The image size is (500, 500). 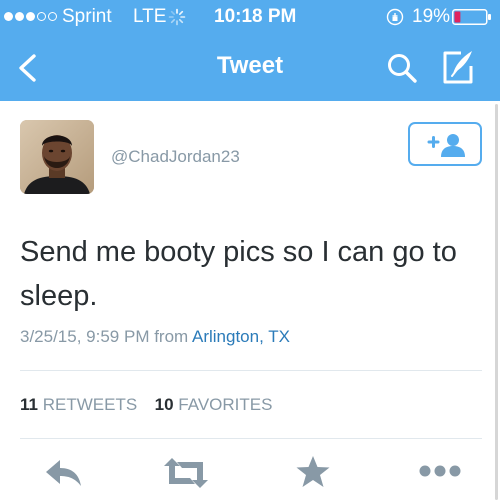 I want to click on status-time: 10:18 PM, so click(x=255, y=16).